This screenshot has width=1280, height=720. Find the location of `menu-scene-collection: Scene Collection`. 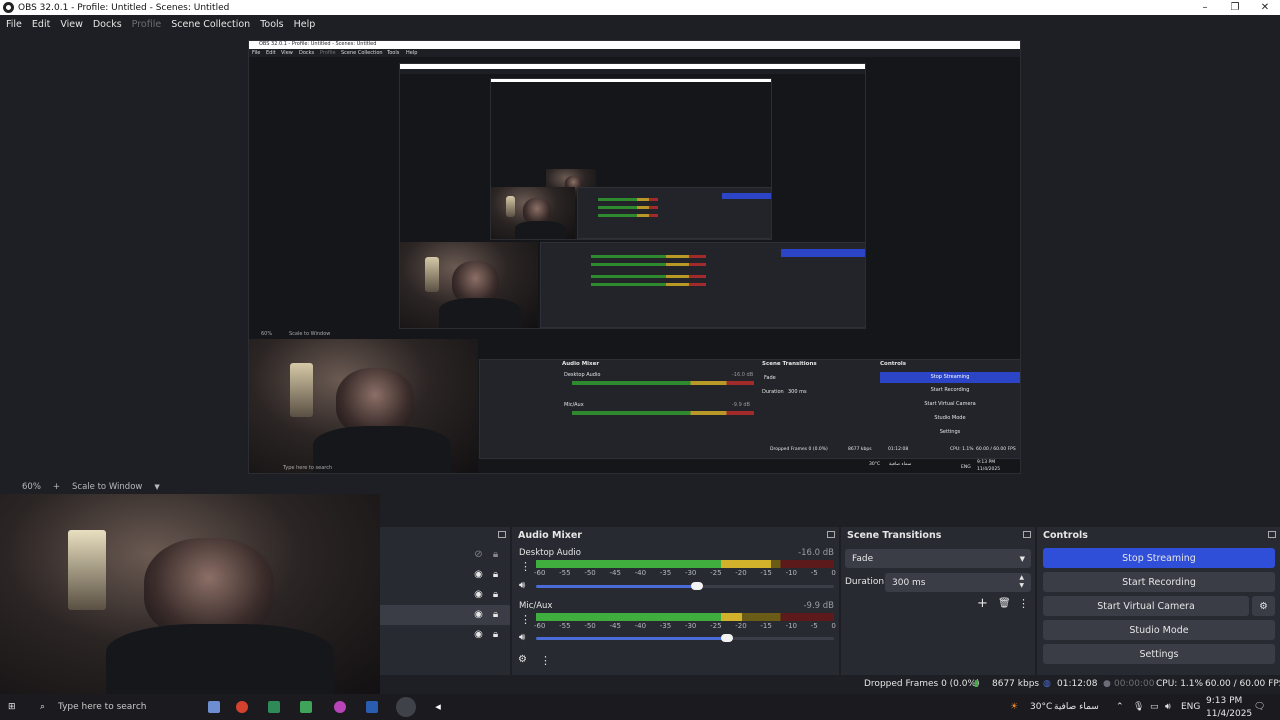

menu-scene-collection: Scene Collection is located at coordinates (210, 24).